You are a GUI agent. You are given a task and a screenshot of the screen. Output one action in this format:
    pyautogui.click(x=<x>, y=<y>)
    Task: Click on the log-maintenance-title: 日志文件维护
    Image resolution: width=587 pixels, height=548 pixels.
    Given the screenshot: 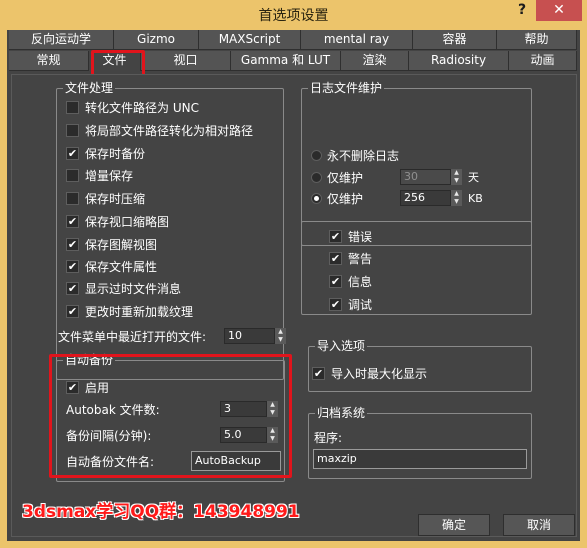 What is the action you would take?
    pyautogui.click(x=346, y=88)
    